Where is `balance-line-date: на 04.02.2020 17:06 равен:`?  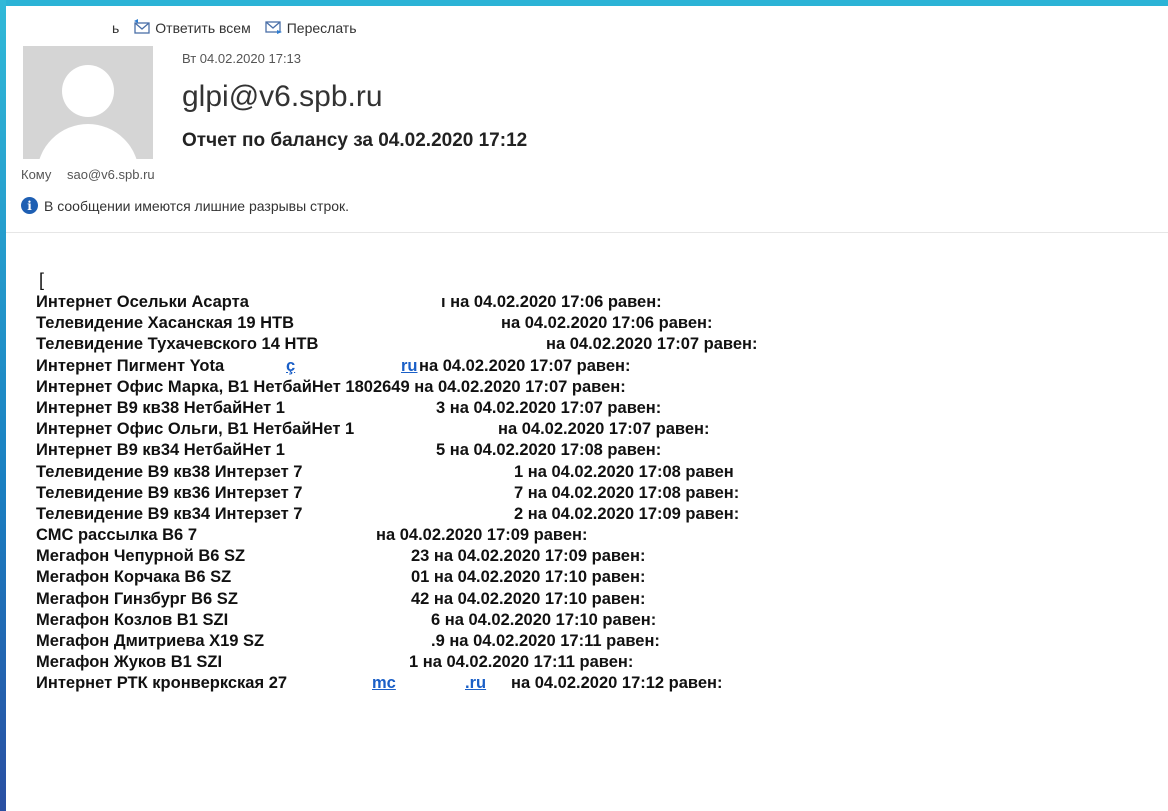
balance-line-date: на 04.02.2020 17:06 равен: is located at coordinates (607, 323).